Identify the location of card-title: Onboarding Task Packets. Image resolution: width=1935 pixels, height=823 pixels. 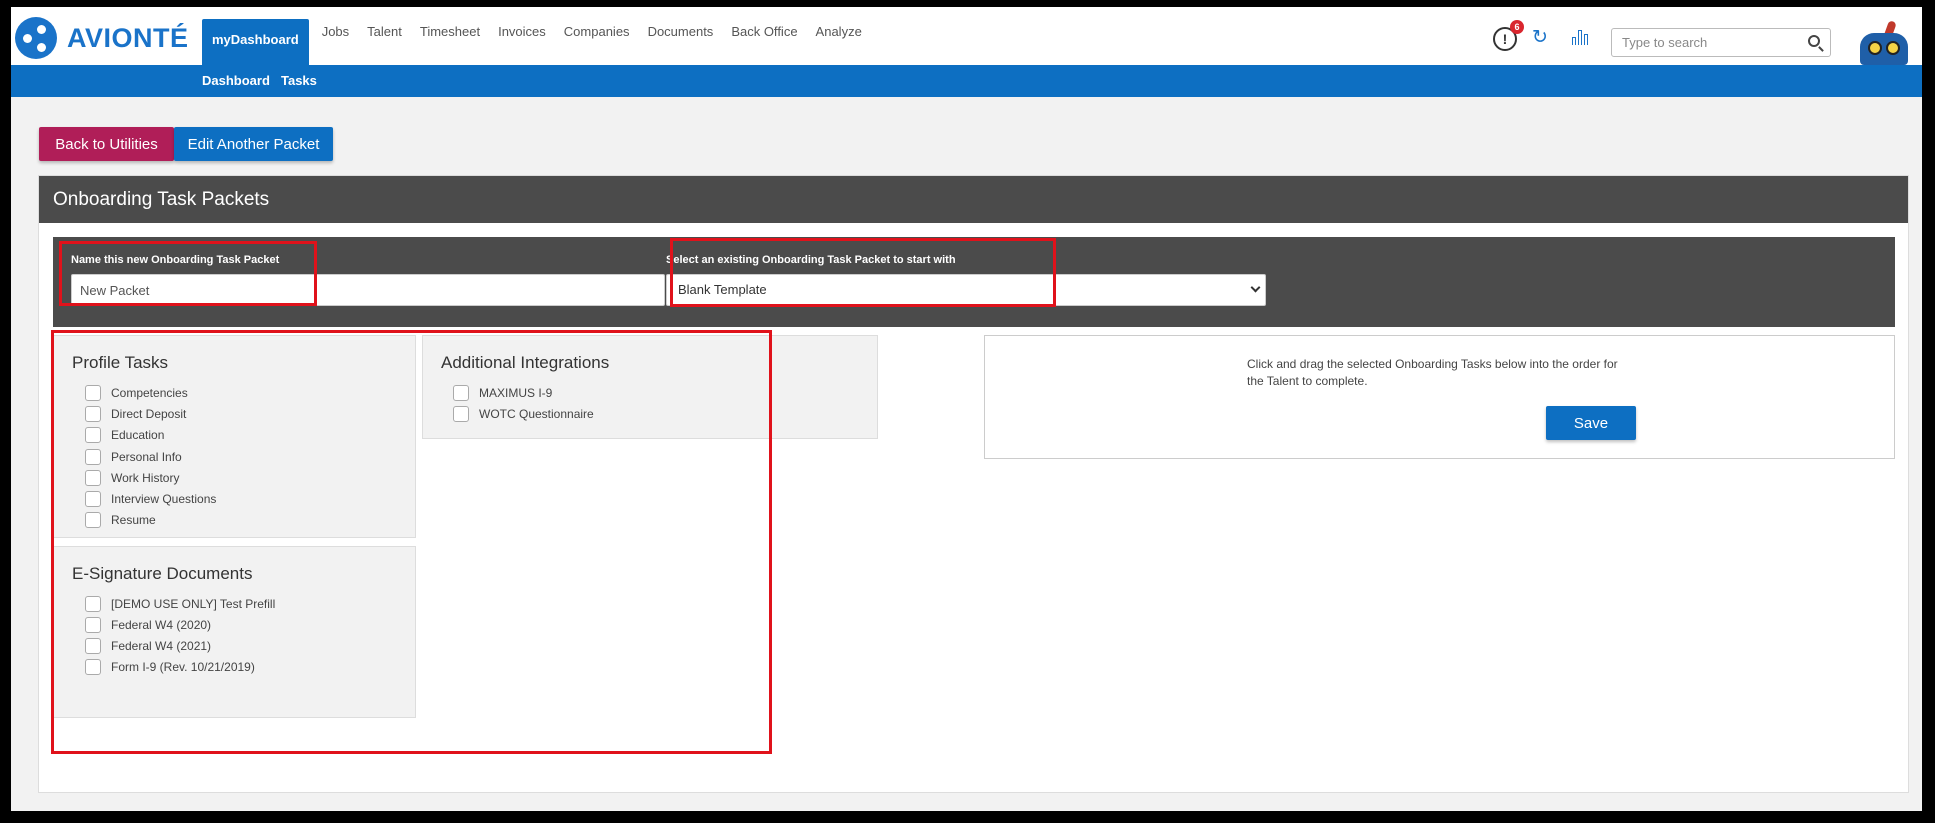
(973, 199).